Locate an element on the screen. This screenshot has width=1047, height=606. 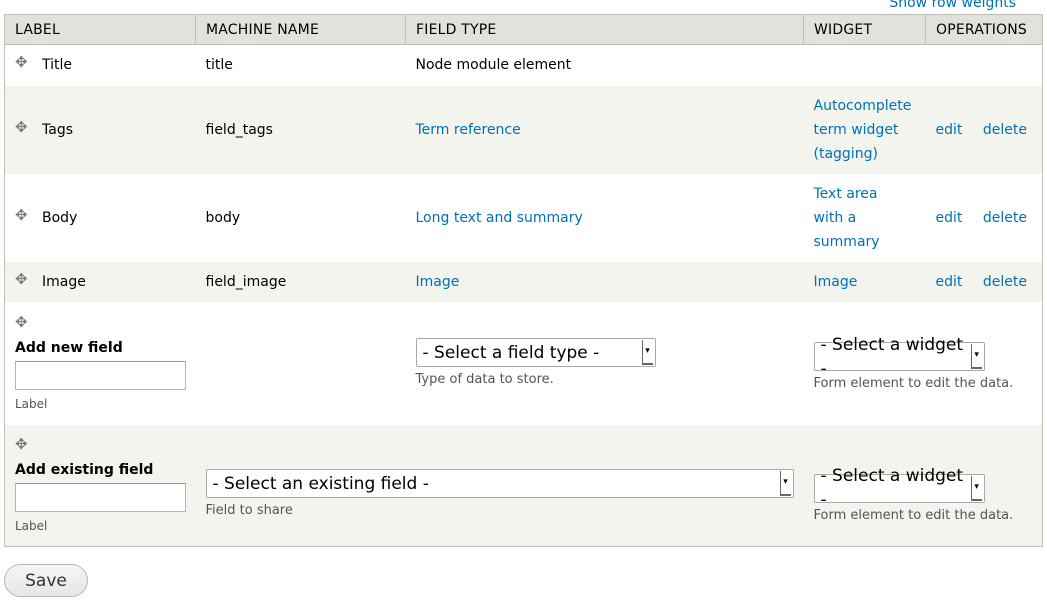
field-type-select: - Select a field type - ▾ is located at coordinates (535, 352).